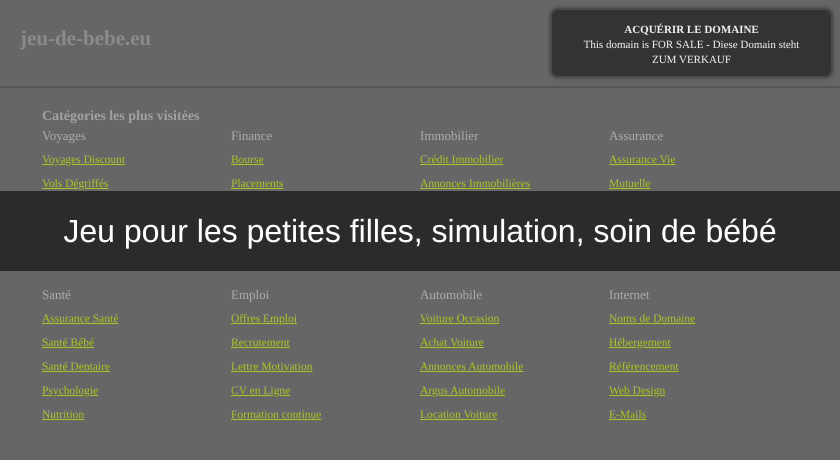 The image size is (840, 460). Describe the element at coordinates (460, 319) in the screenshot. I see `category-link: Voiture Occasion` at that location.